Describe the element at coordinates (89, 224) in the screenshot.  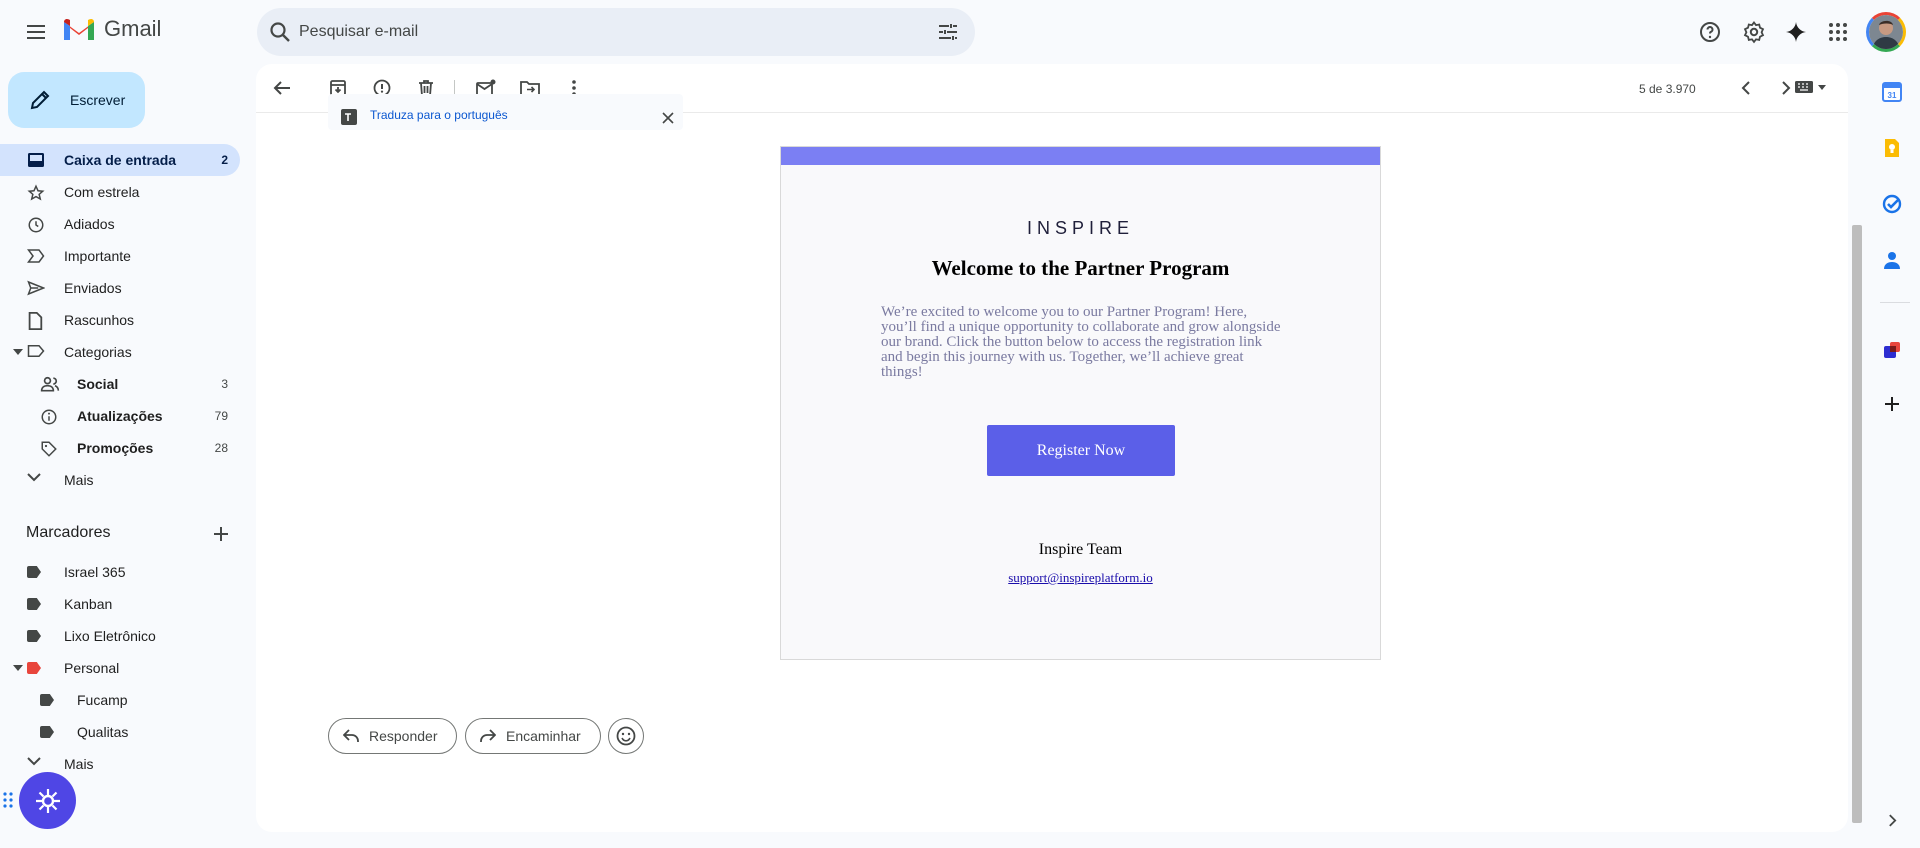
I see `nav-label: Adiados` at that location.